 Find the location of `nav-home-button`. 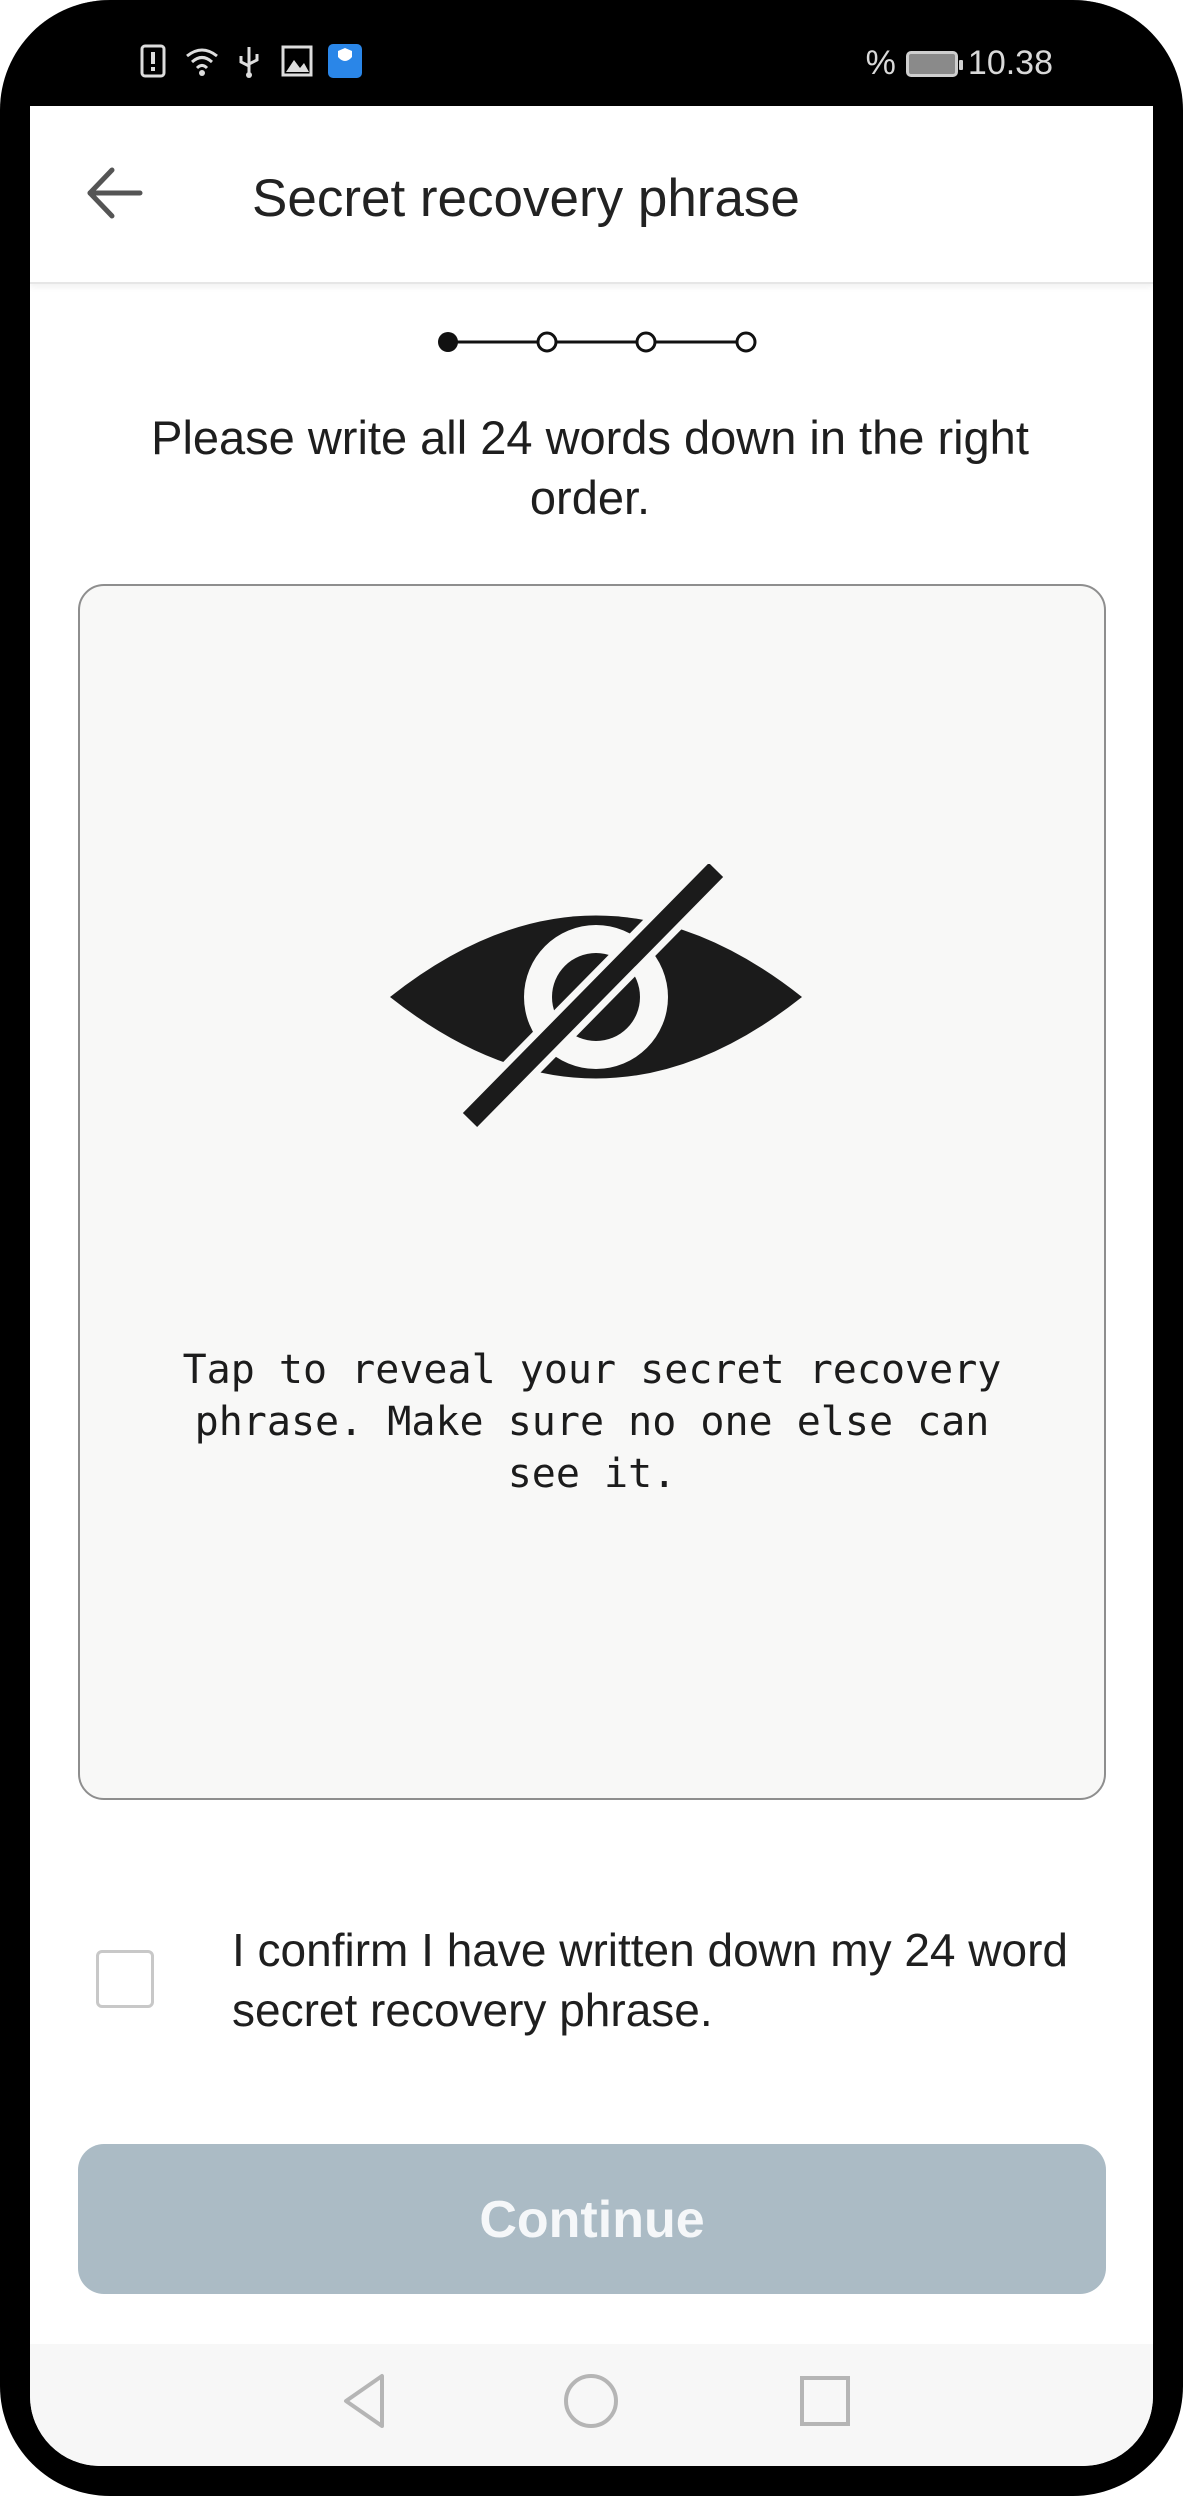

nav-home-button is located at coordinates (591, 2401).